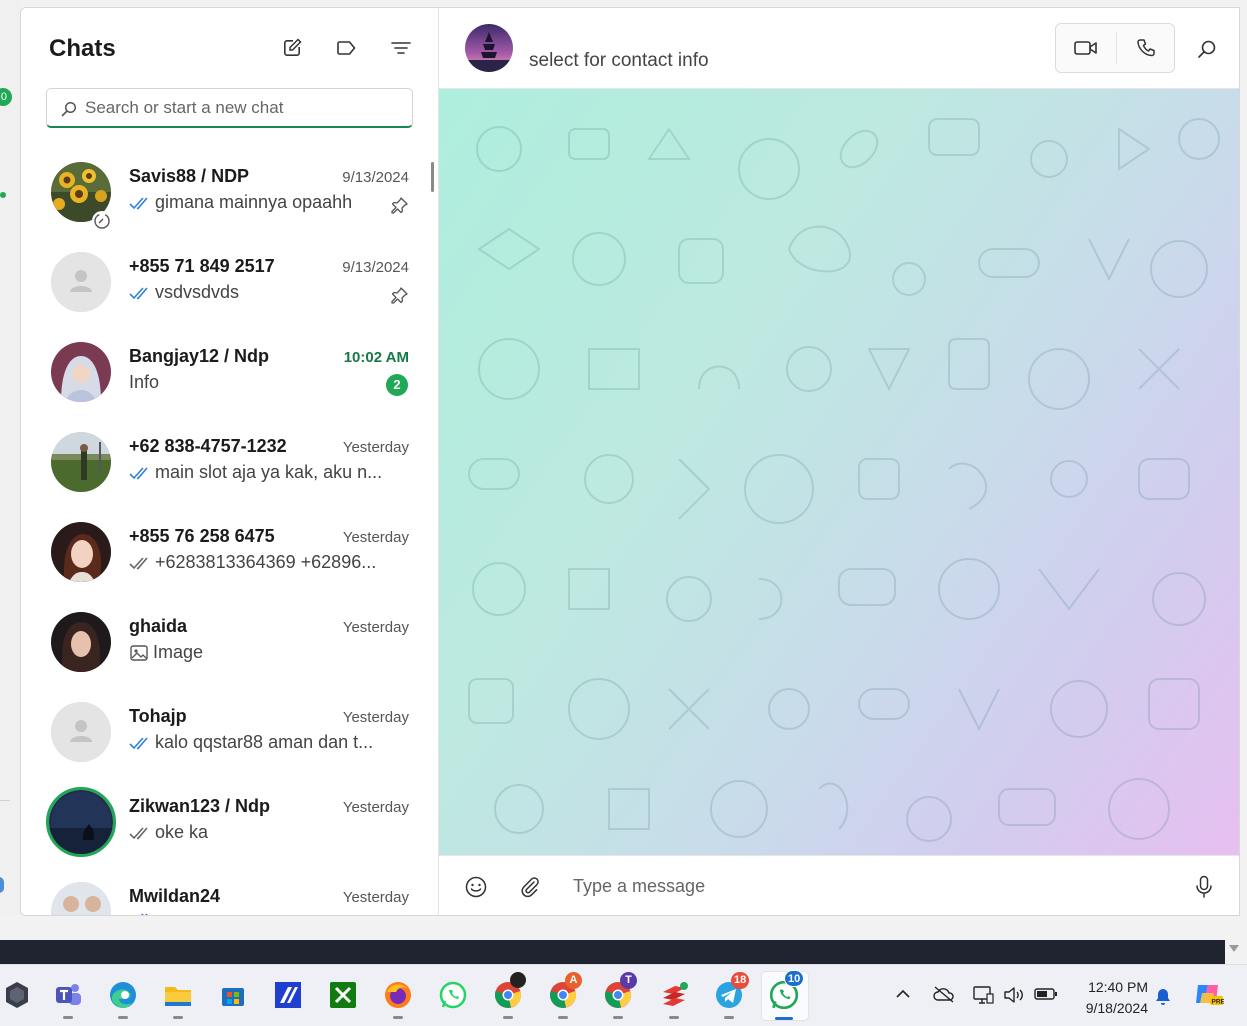  I want to click on battery-icon, so click(1046, 996).